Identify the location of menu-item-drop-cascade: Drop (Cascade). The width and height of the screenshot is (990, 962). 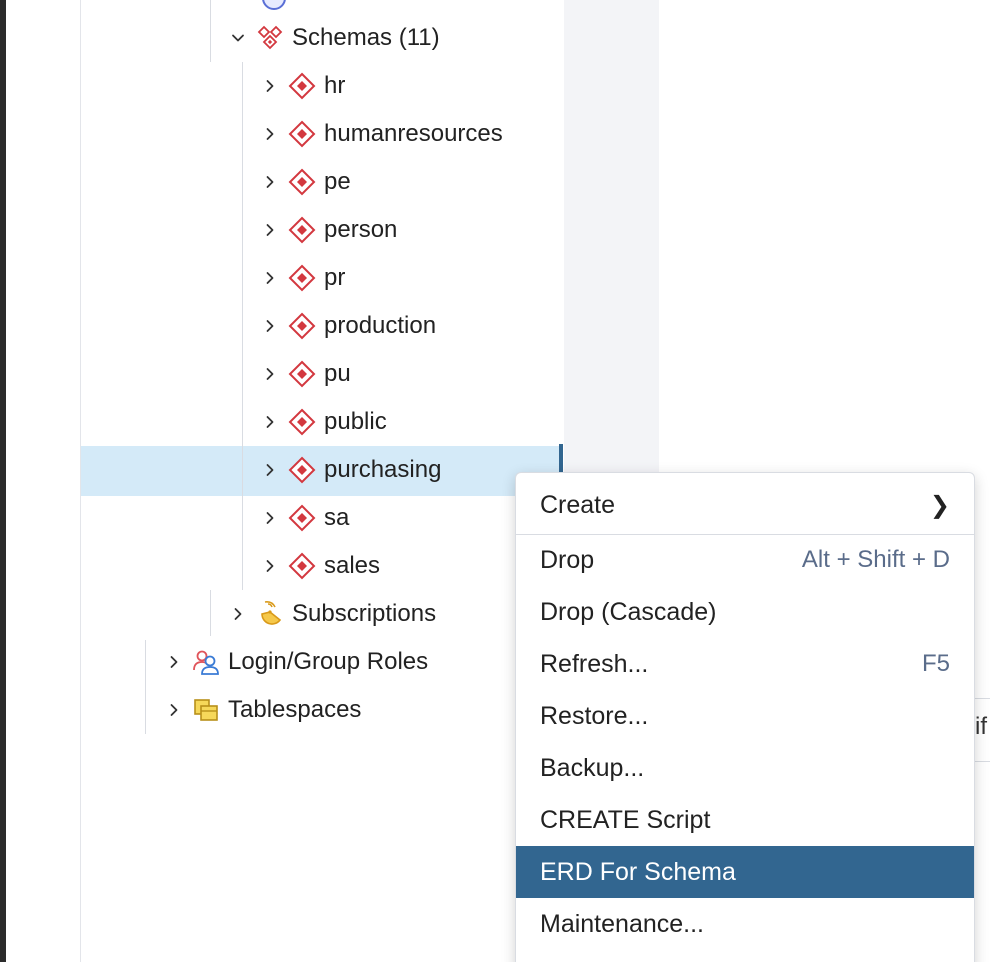
(745, 612).